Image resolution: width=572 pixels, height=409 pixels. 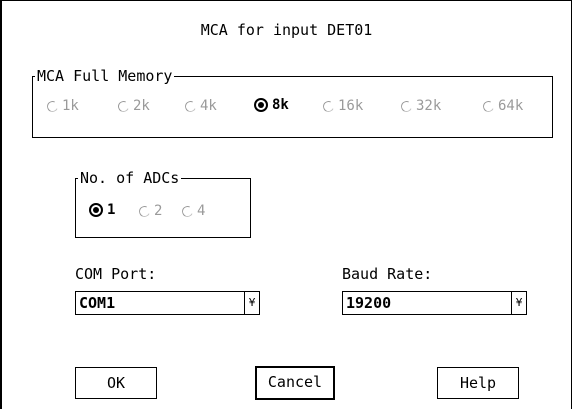 I want to click on radio-label: 16k, so click(x=351, y=106).